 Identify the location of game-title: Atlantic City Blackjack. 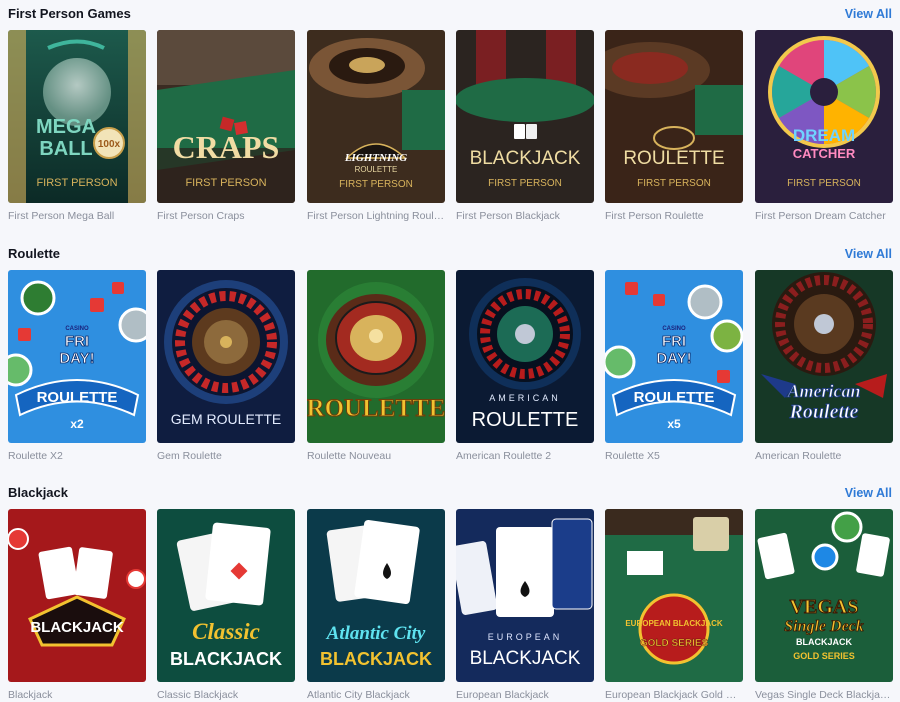
(376, 695).